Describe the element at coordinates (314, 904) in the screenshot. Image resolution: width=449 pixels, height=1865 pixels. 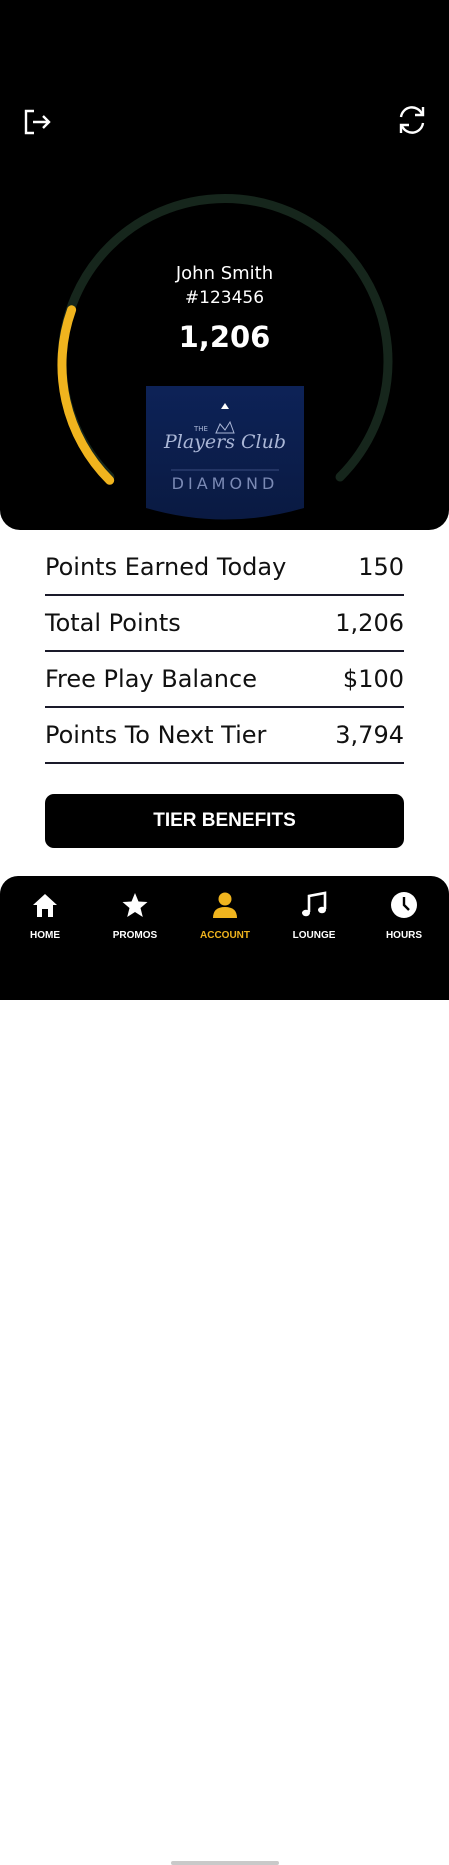
I see `music-note-icon` at that location.